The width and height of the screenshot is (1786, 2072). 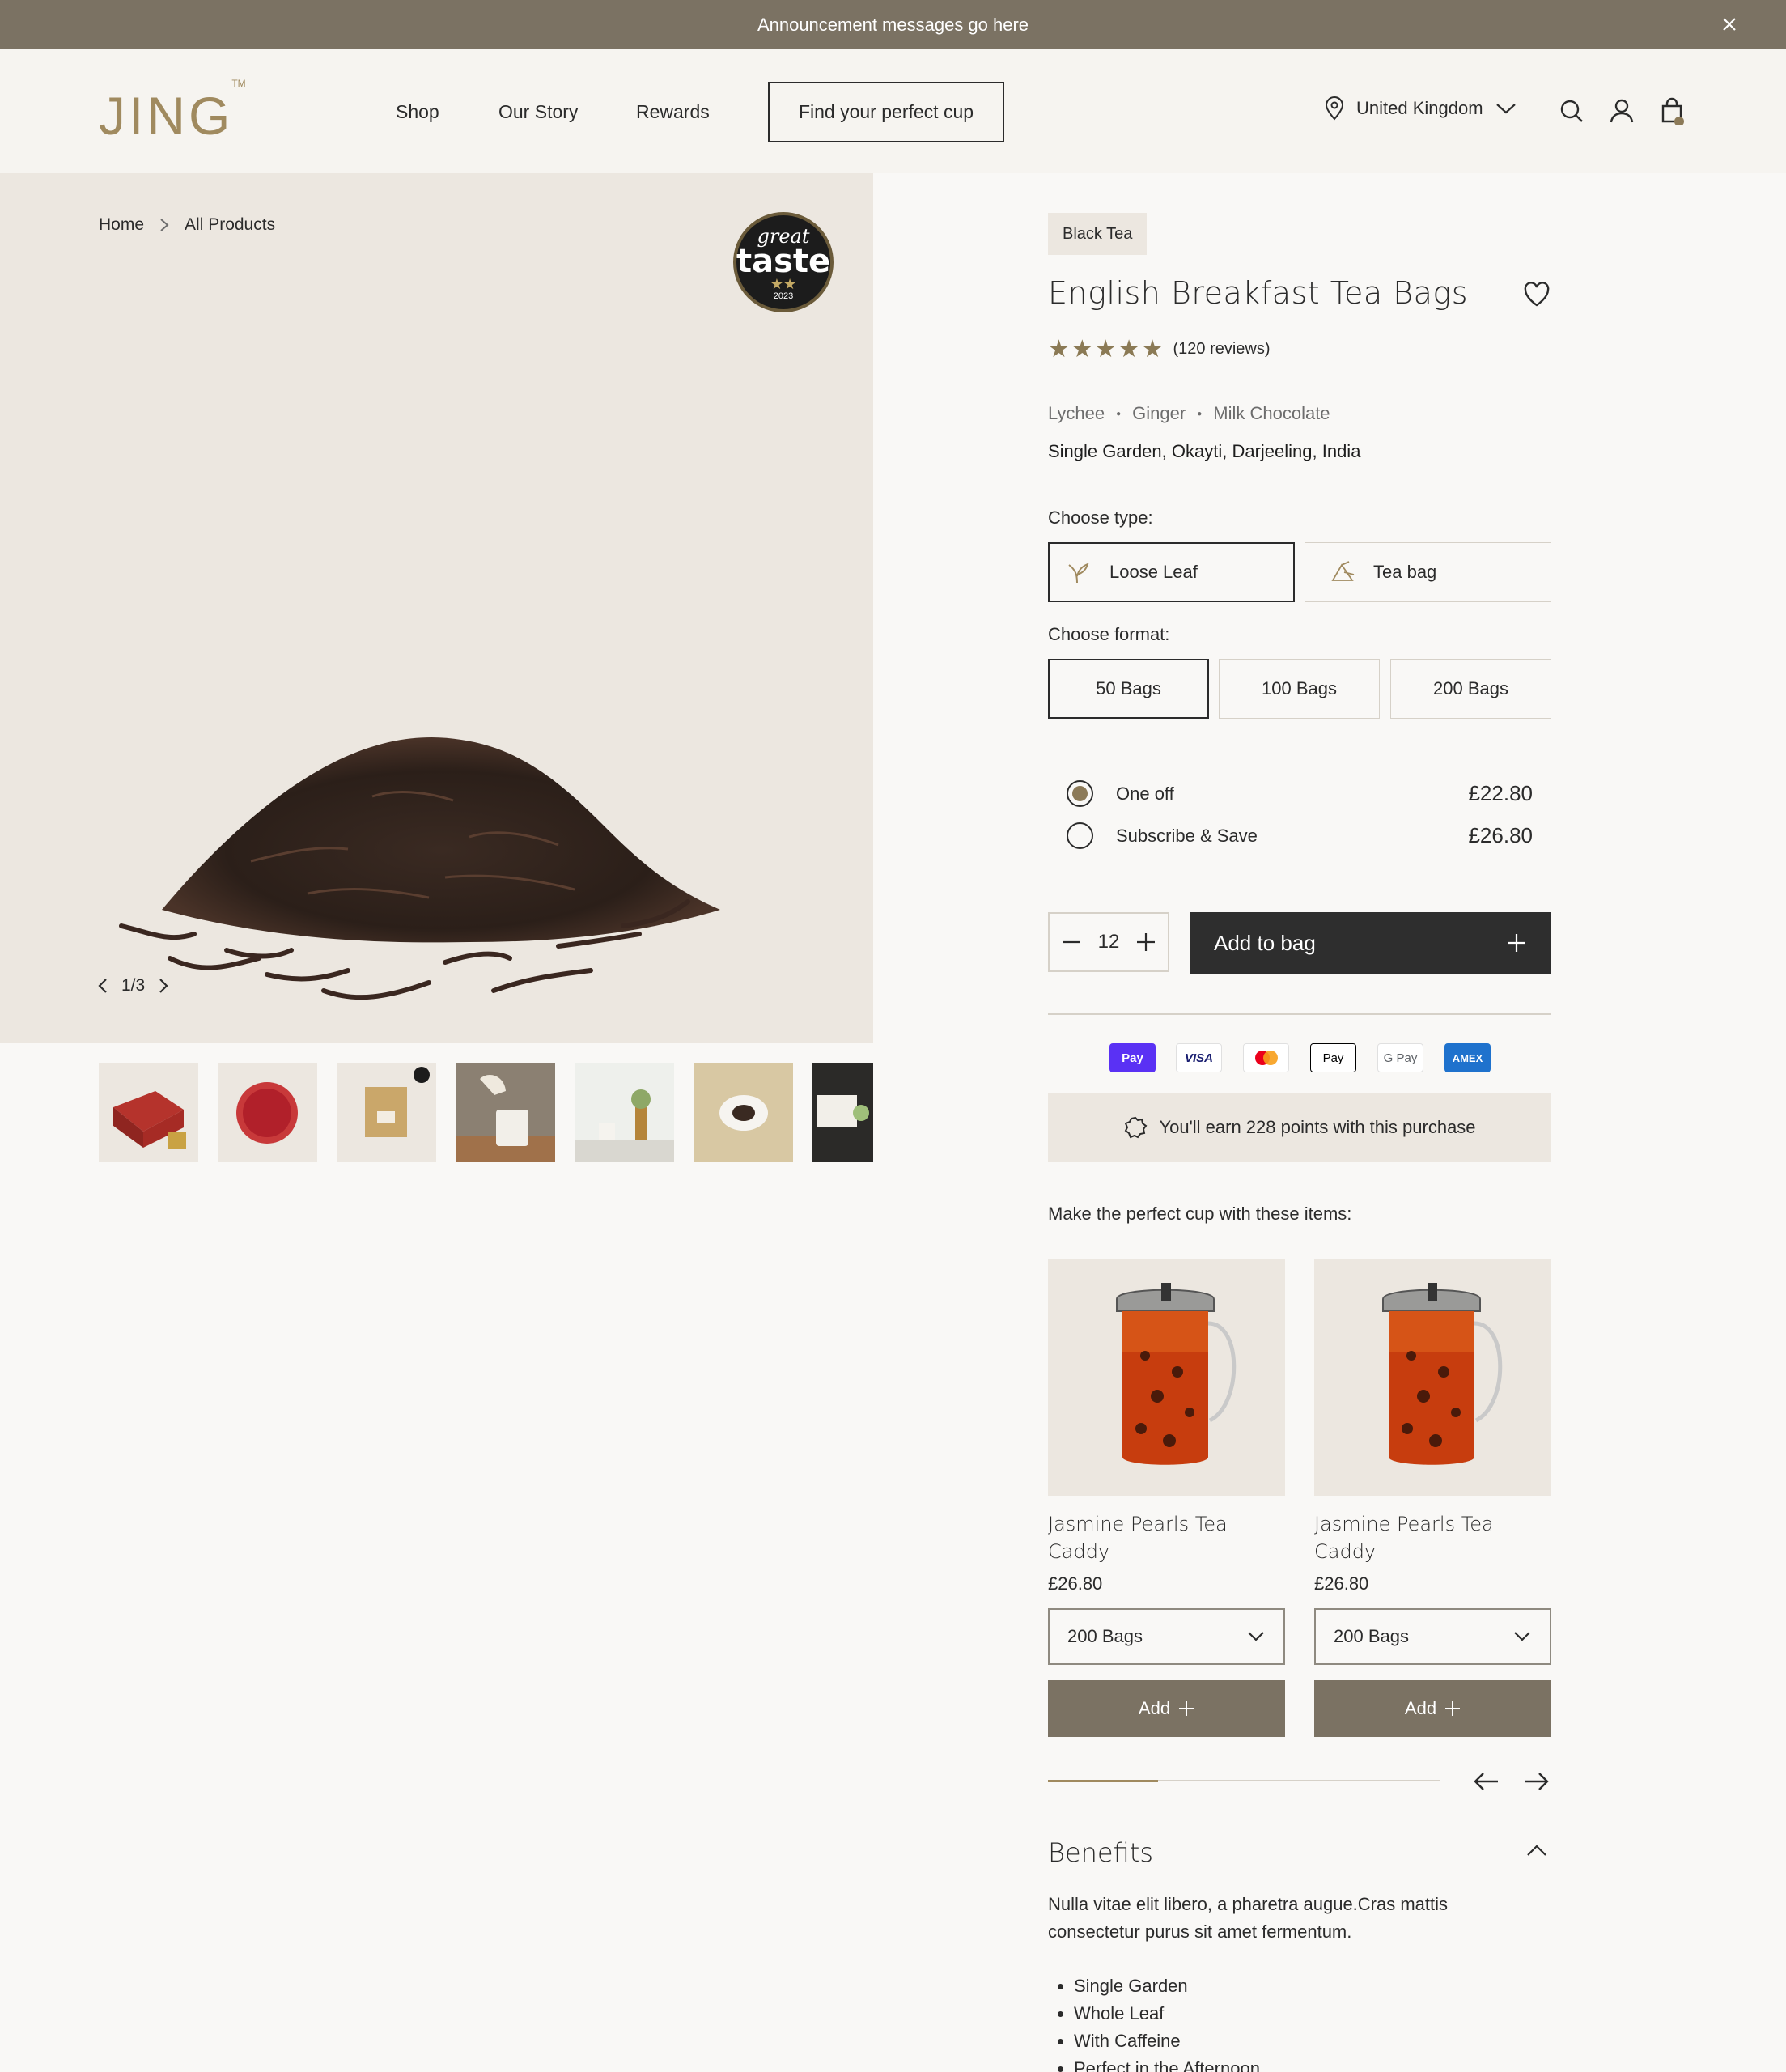 What do you see at coordinates (1159, 413) in the screenshot?
I see `note-item: Ginger` at bounding box center [1159, 413].